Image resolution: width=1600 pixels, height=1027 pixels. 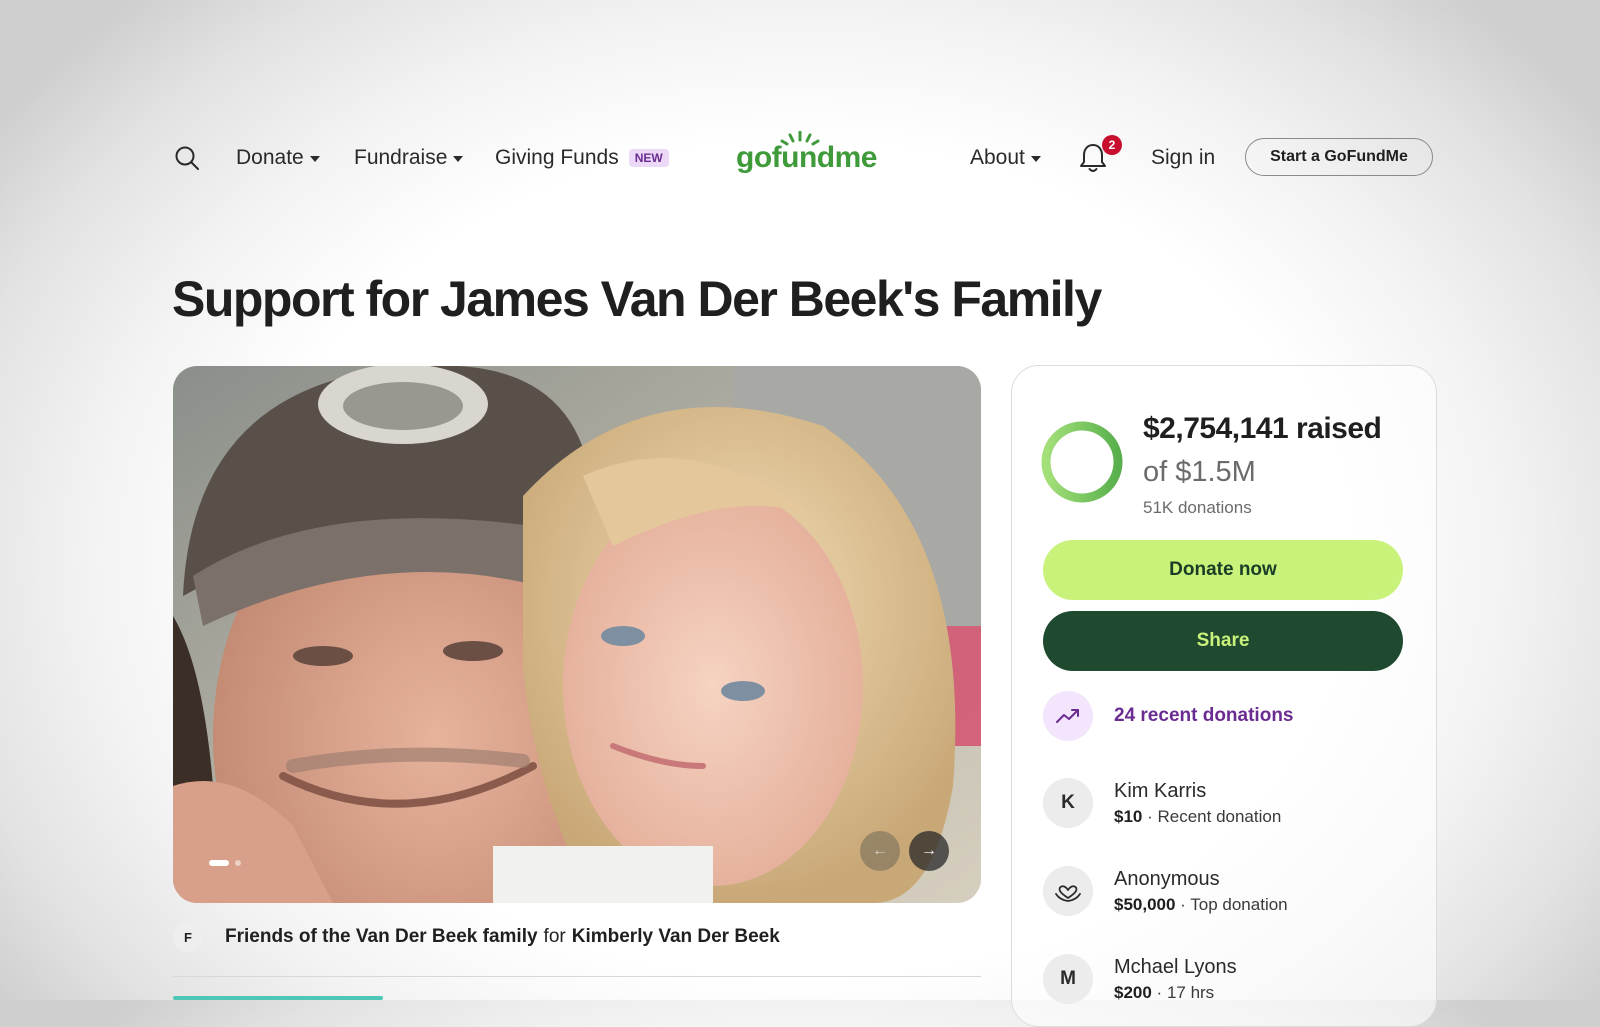 I want to click on donation-note: 17 hrs, so click(x=1190, y=992).